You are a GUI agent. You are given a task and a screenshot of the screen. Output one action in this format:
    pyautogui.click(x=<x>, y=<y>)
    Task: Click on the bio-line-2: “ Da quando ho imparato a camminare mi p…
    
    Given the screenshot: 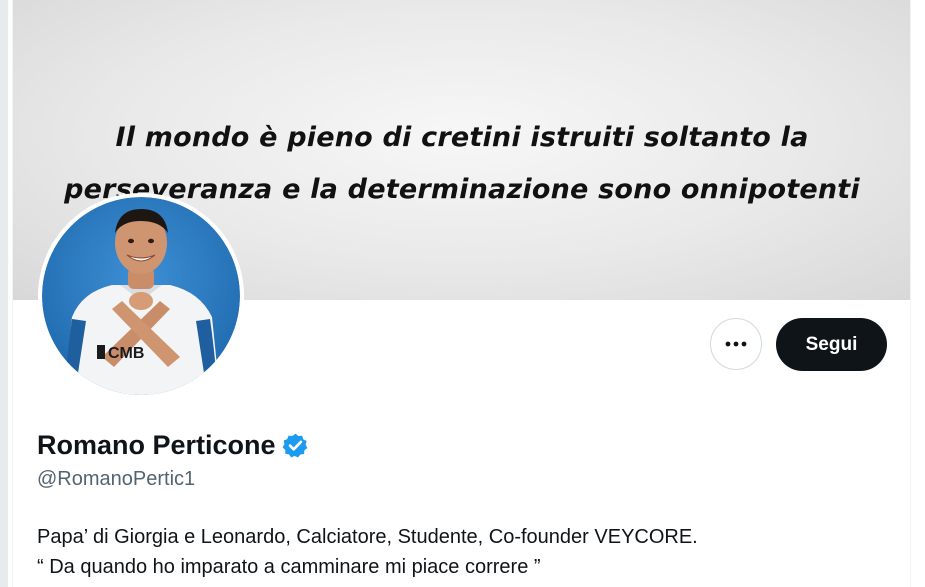 What is the action you would take?
    pyautogui.click(x=289, y=567)
    